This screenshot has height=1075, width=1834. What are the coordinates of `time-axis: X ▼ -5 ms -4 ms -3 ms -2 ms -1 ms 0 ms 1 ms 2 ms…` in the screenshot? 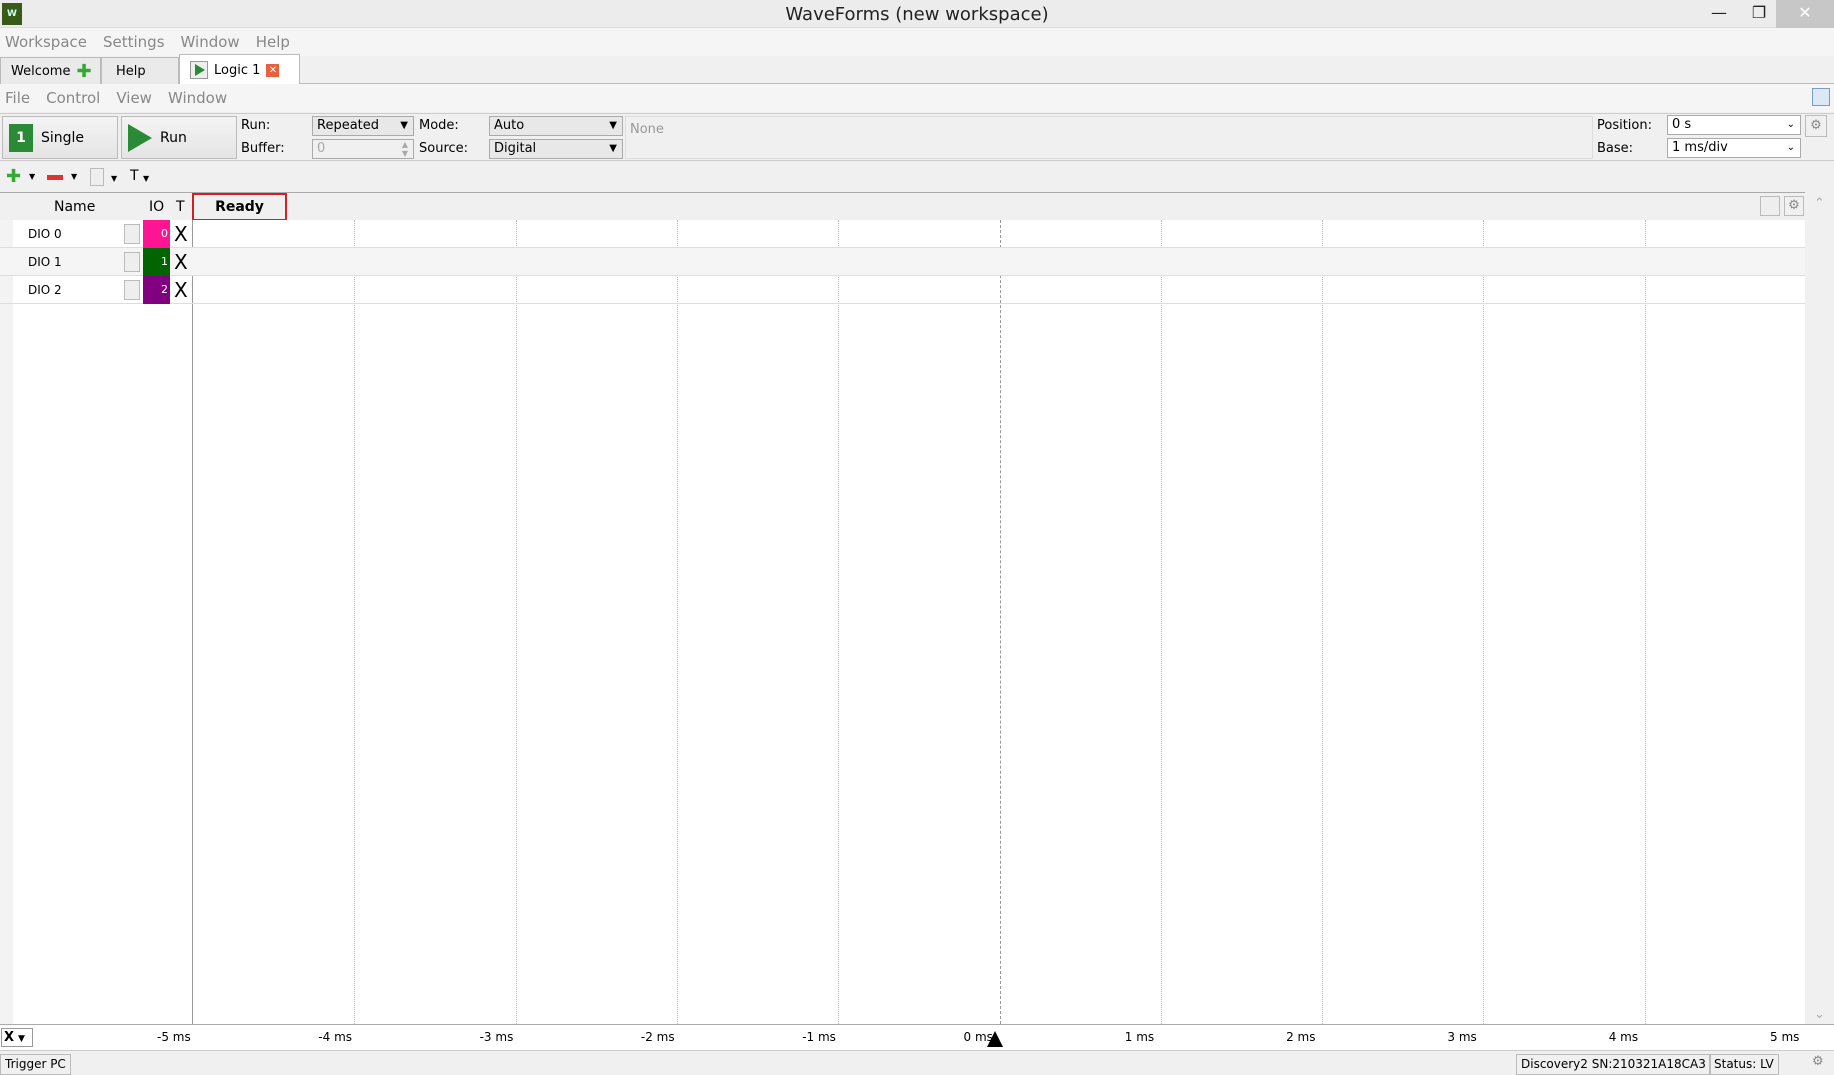 It's located at (917, 1037).